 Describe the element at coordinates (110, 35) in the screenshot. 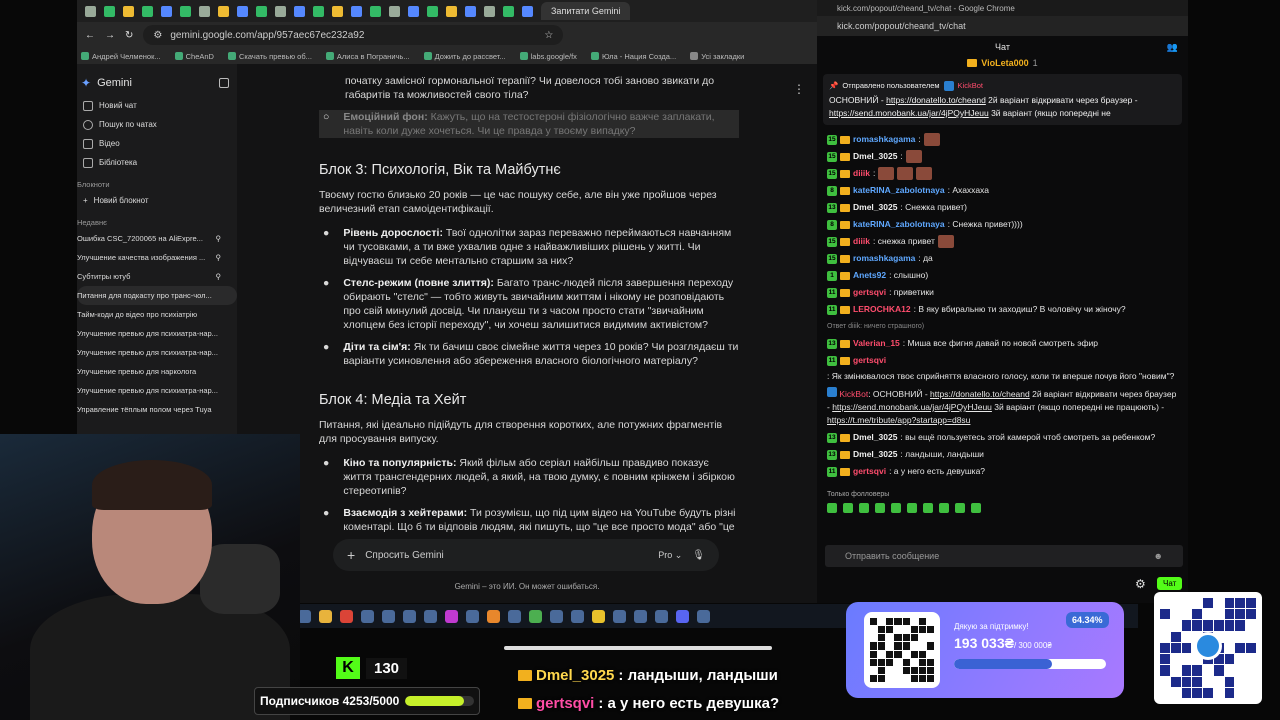

I see `forward-icon: →` at that location.